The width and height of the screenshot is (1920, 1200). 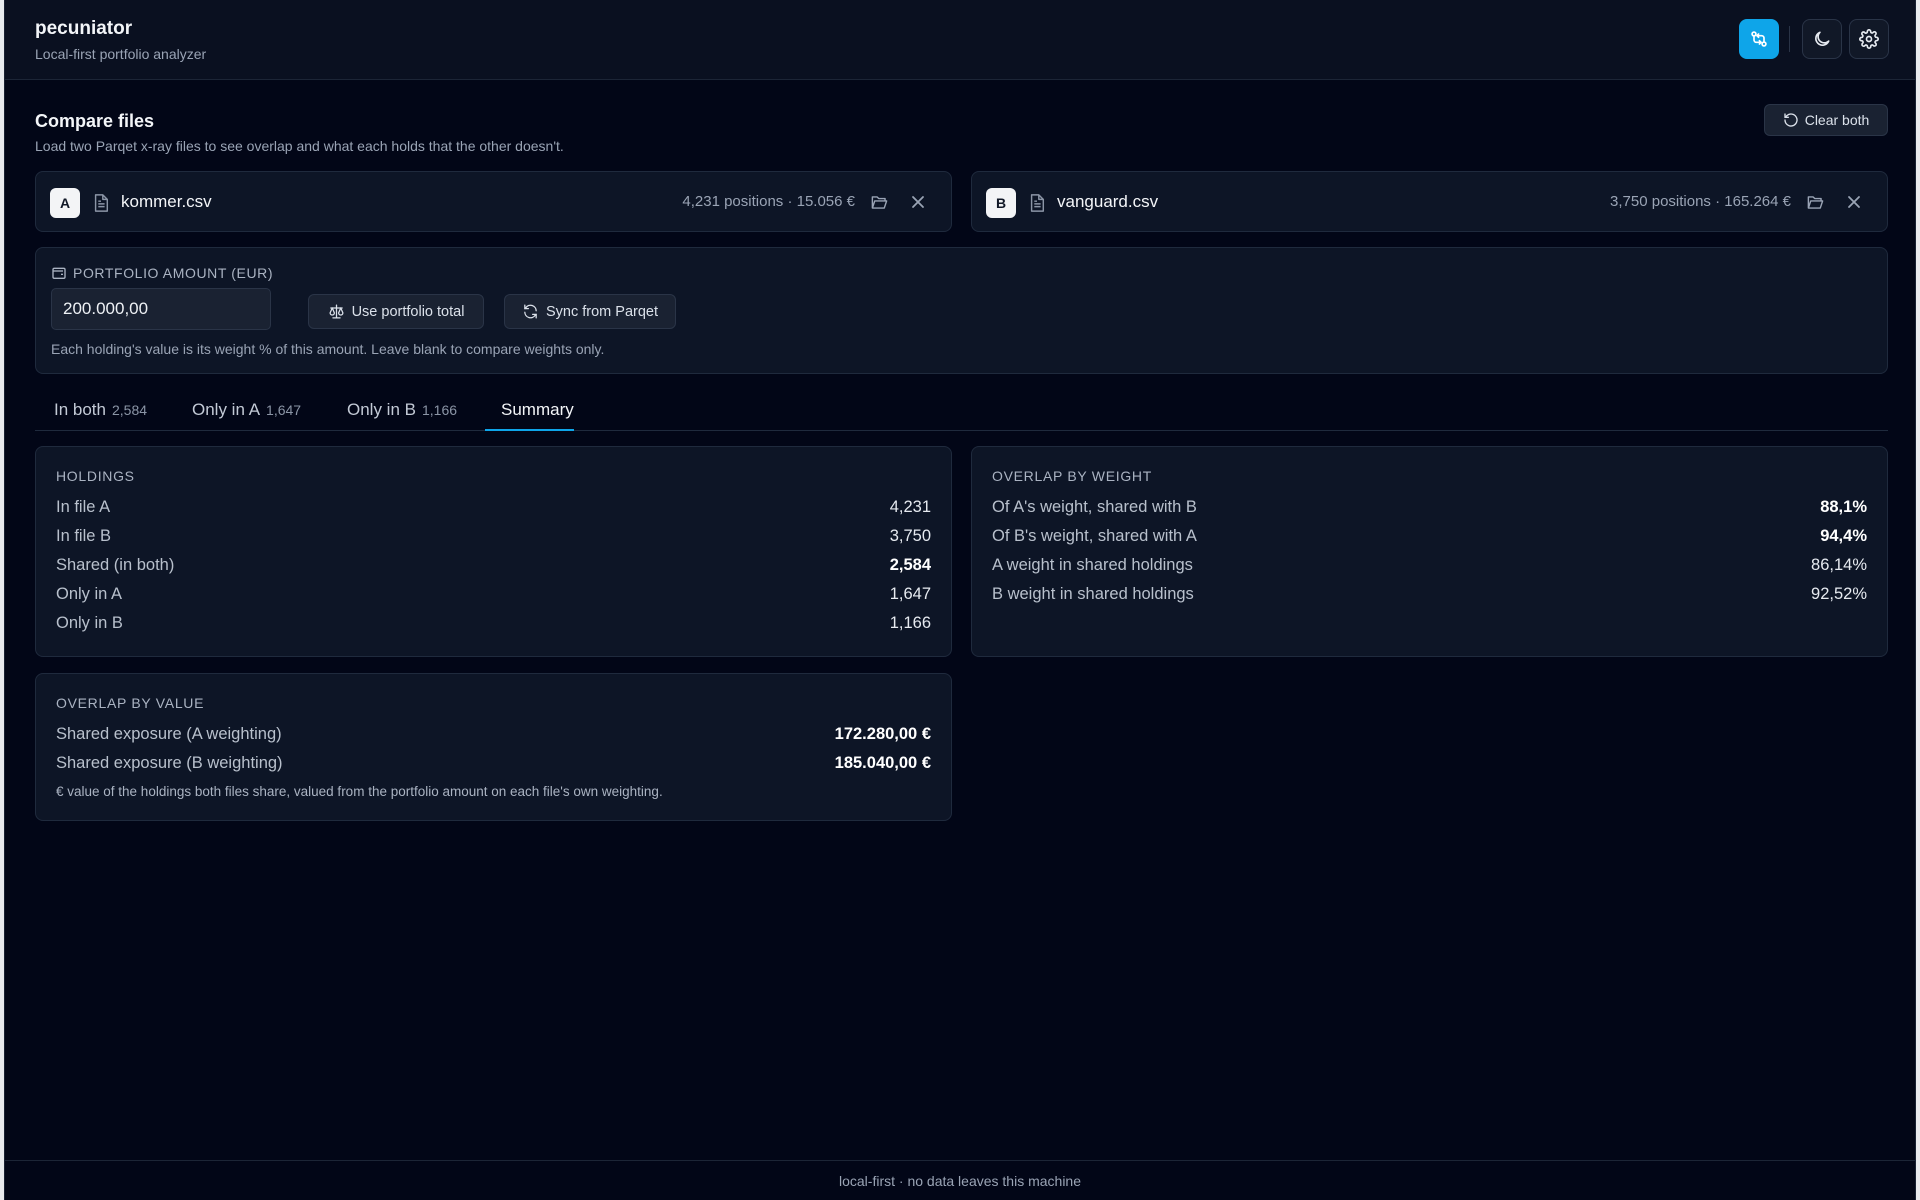 I want to click on use-portfolio-total-button: Use portfolio total, so click(x=396, y=311).